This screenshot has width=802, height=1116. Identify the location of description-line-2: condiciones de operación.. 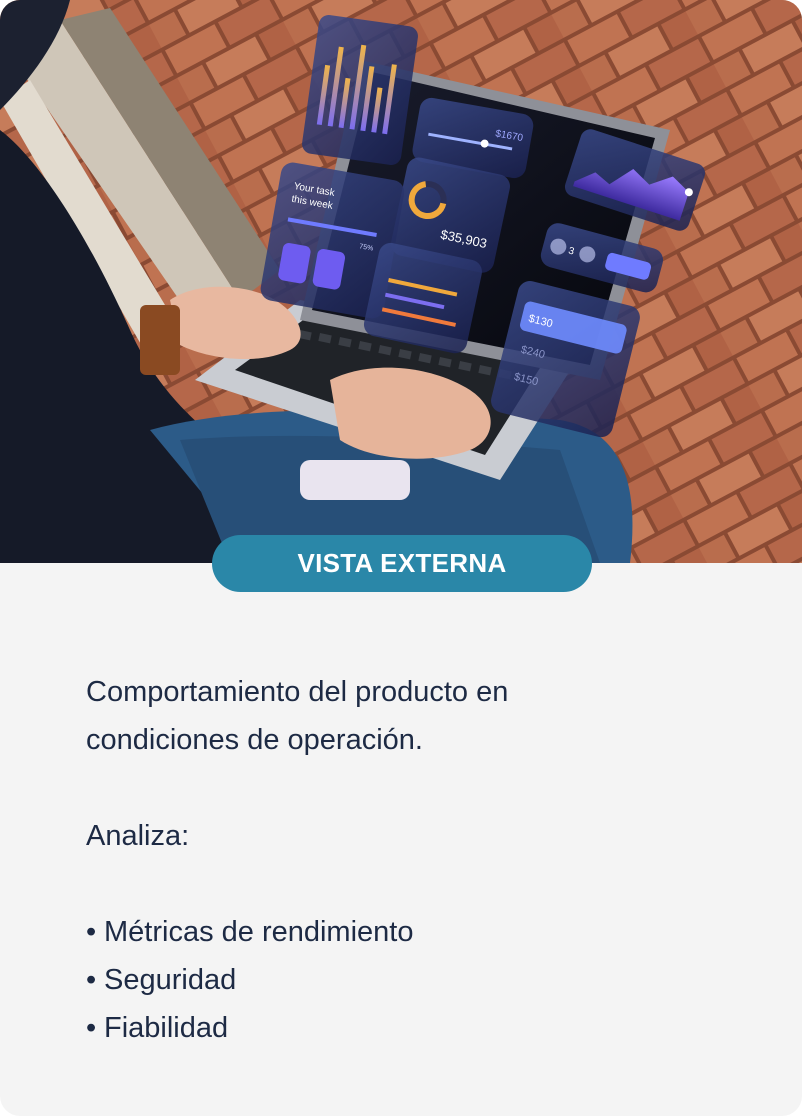
(254, 740).